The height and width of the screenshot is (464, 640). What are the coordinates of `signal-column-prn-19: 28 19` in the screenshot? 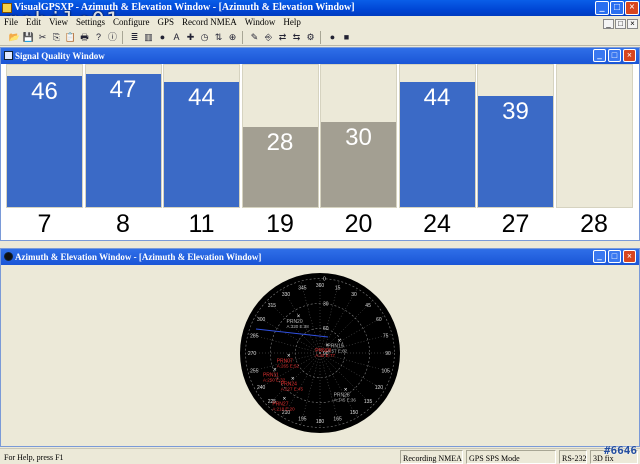 It's located at (280, 152).